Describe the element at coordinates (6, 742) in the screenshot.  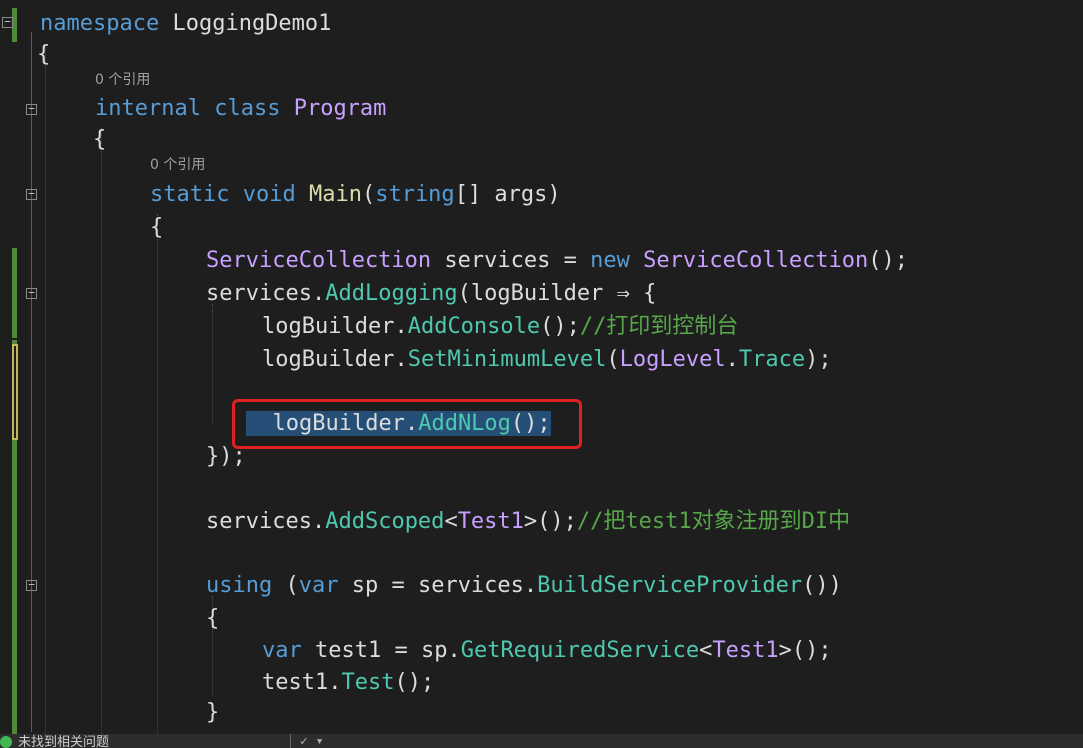
I see `check-icon` at that location.